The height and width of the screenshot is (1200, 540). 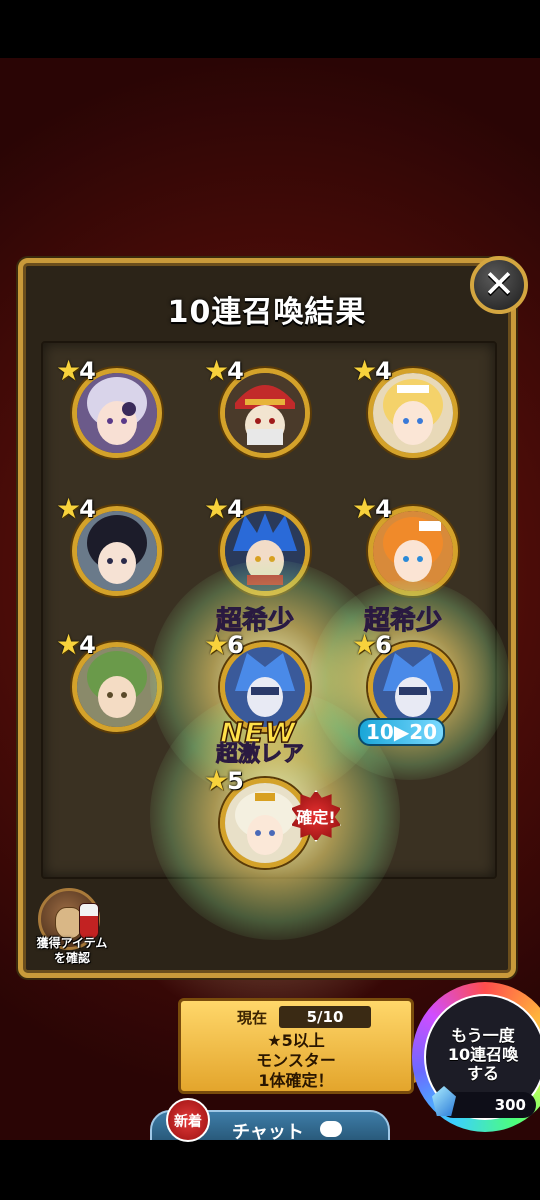 What do you see at coordinates (89, 921) in the screenshot?
I see `potion-icon` at bounding box center [89, 921].